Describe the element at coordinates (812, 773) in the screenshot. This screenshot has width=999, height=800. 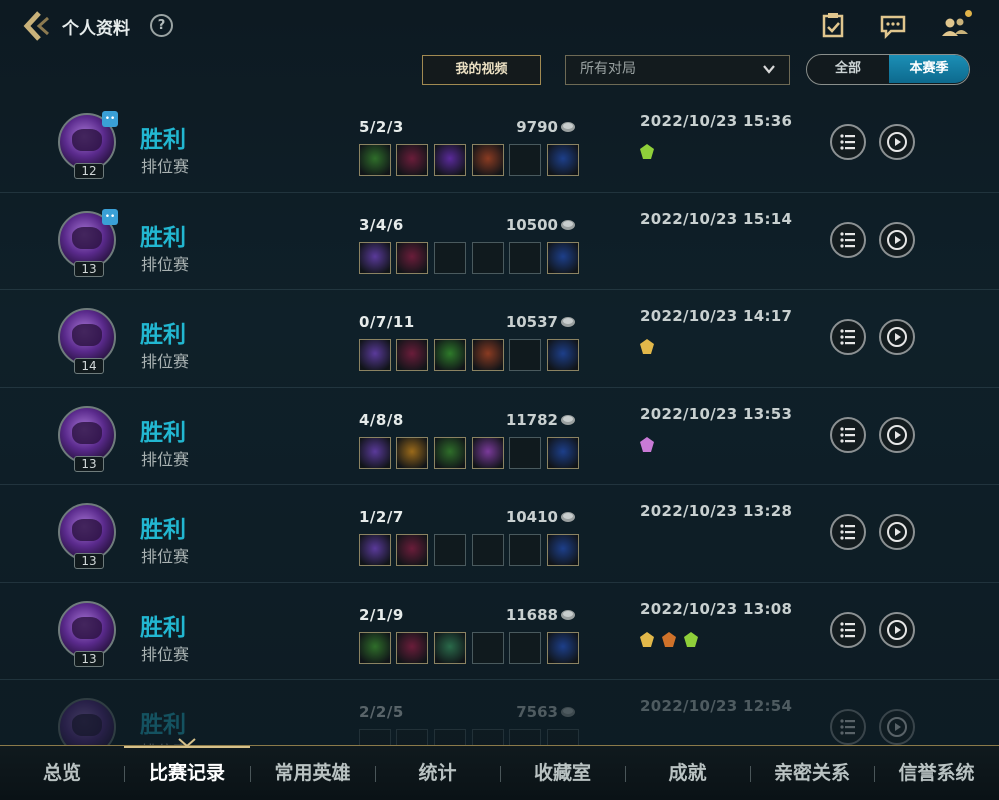
I see `nav-tab: 亲密关系` at that location.